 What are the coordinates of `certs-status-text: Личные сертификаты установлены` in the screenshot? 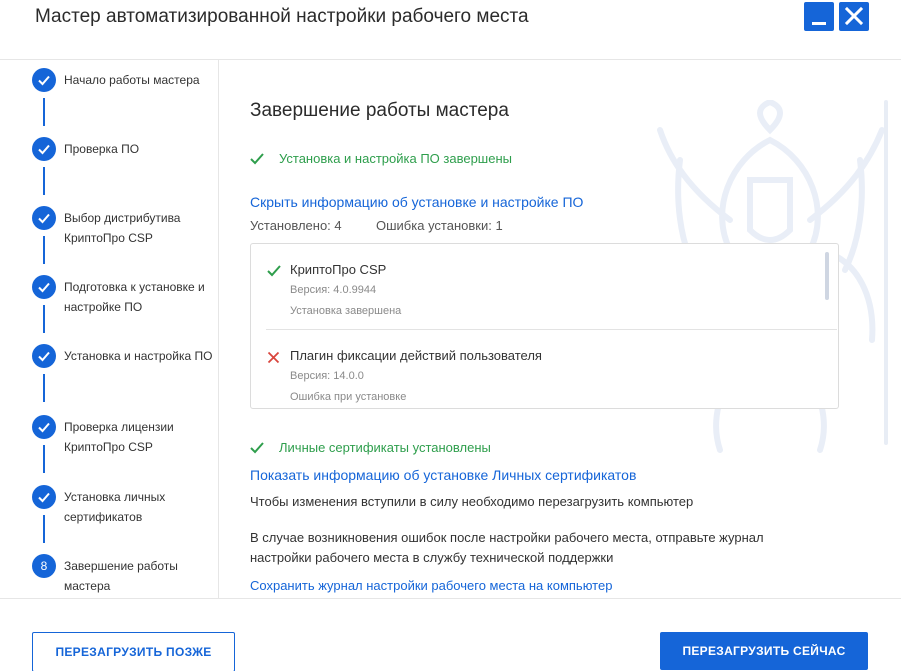 It's located at (385, 447).